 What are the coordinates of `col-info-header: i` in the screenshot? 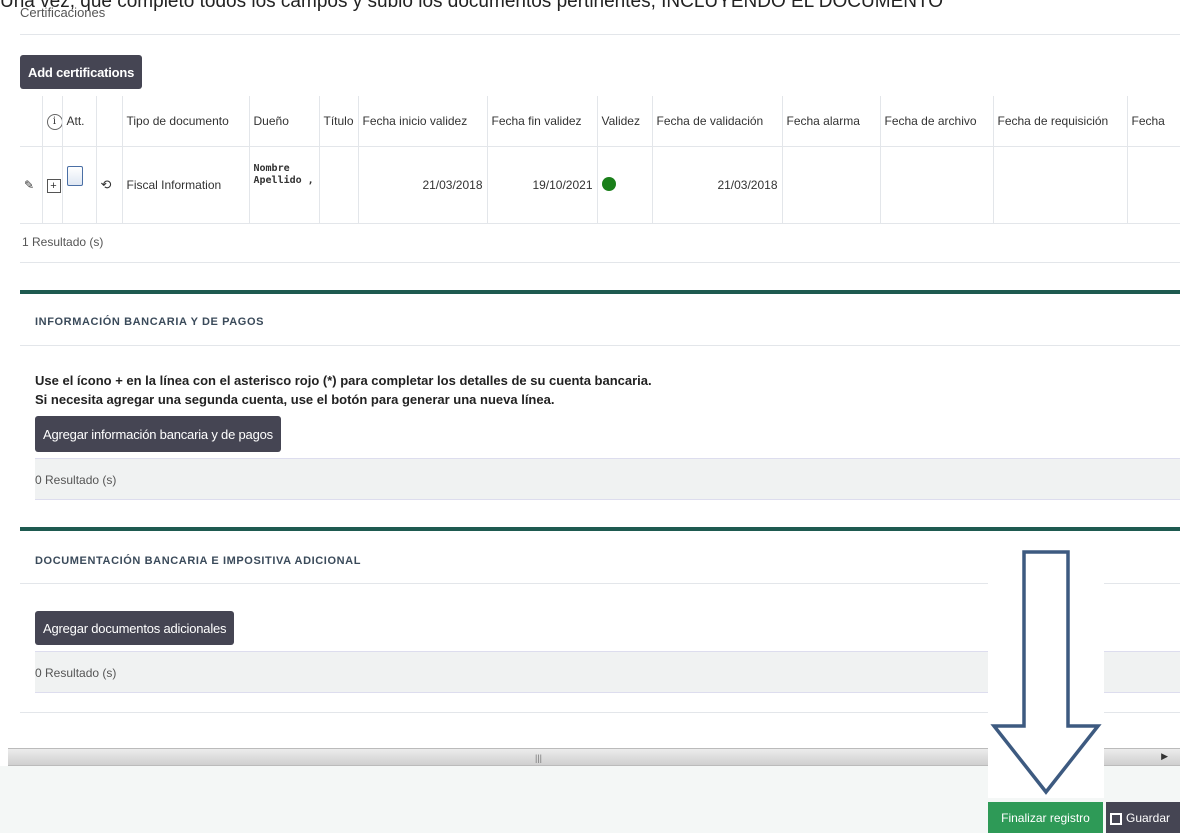 It's located at (52, 121).